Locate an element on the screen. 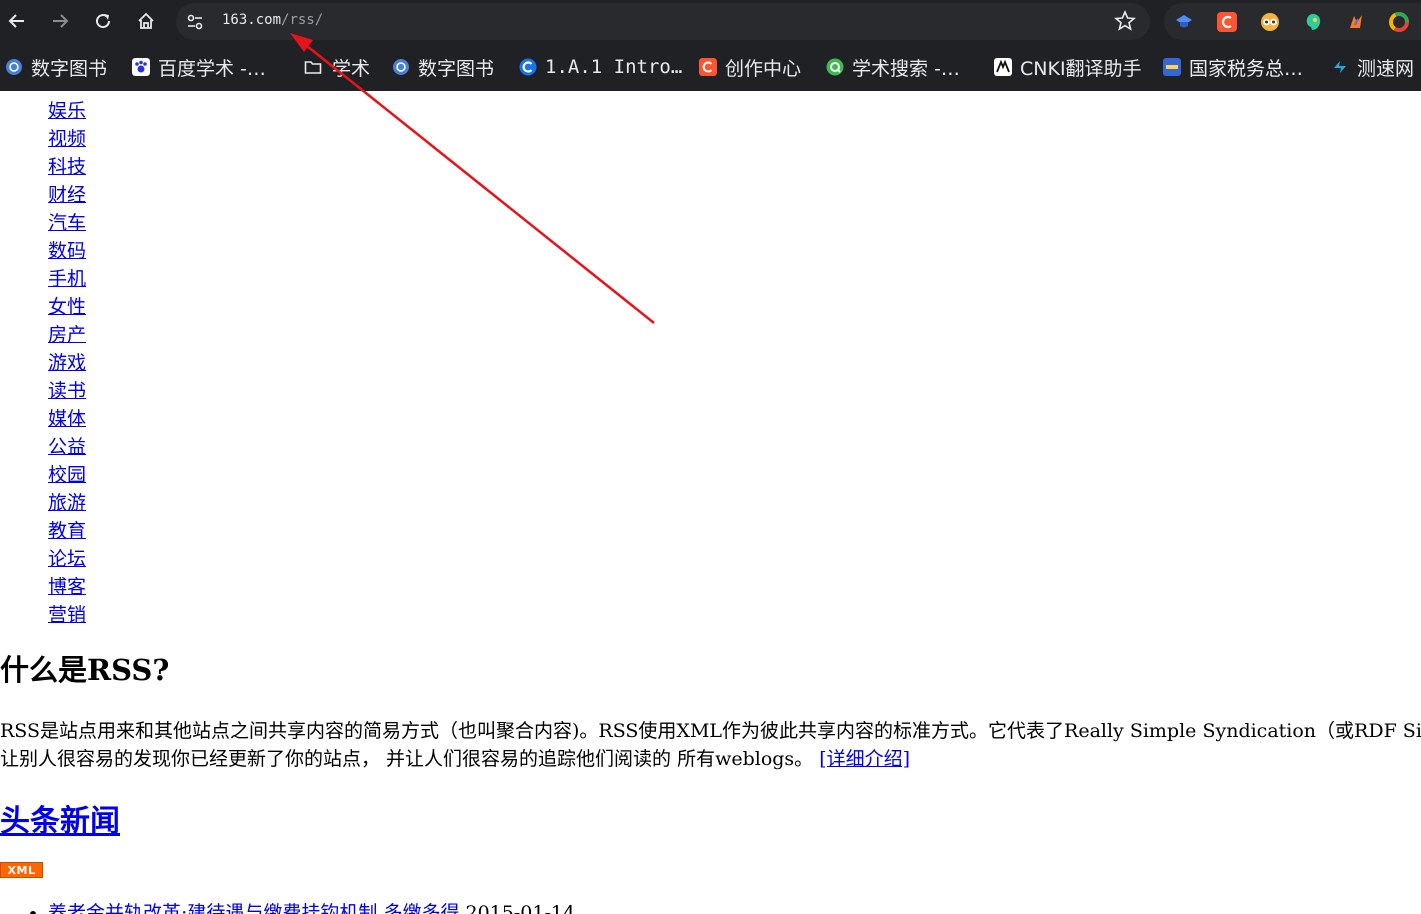 The image size is (1421, 914). nav-list-item: 财经 is located at coordinates (67, 195).